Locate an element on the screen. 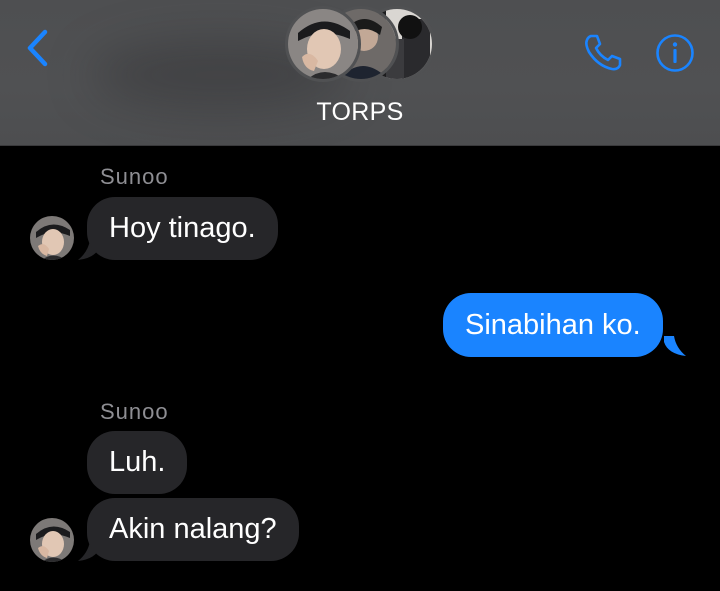  message-bubble-incoming: Akin nalang? is located at coordinates (193, 529).